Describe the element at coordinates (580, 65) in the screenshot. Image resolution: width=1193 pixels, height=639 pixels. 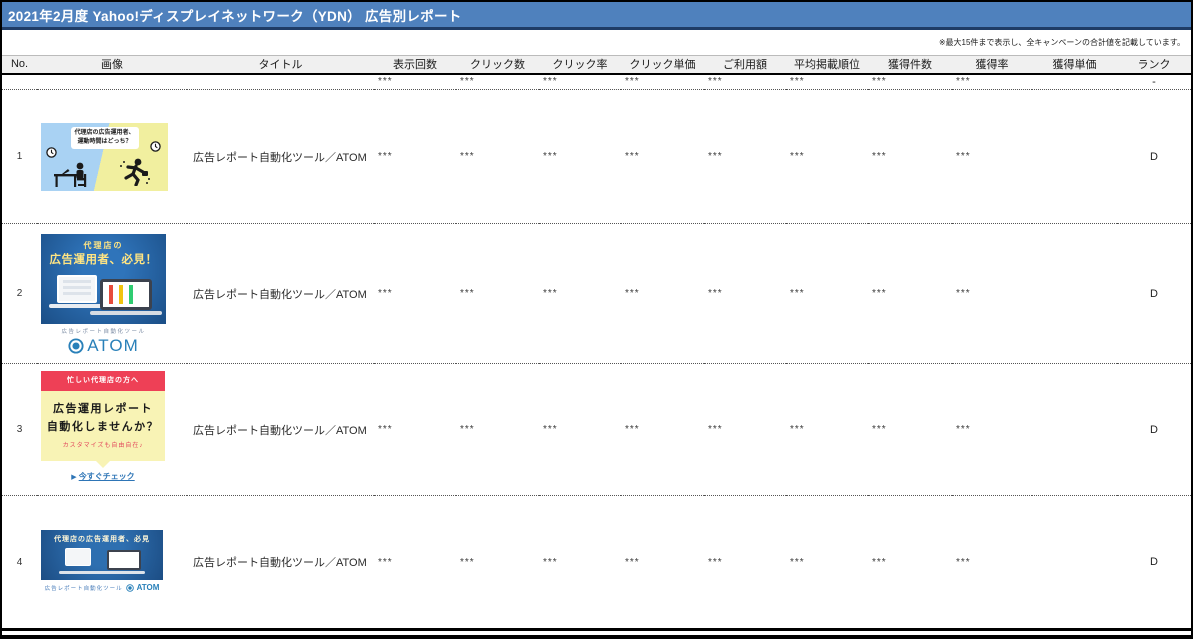
I see `col-header-ctr: クリック率` at that location.